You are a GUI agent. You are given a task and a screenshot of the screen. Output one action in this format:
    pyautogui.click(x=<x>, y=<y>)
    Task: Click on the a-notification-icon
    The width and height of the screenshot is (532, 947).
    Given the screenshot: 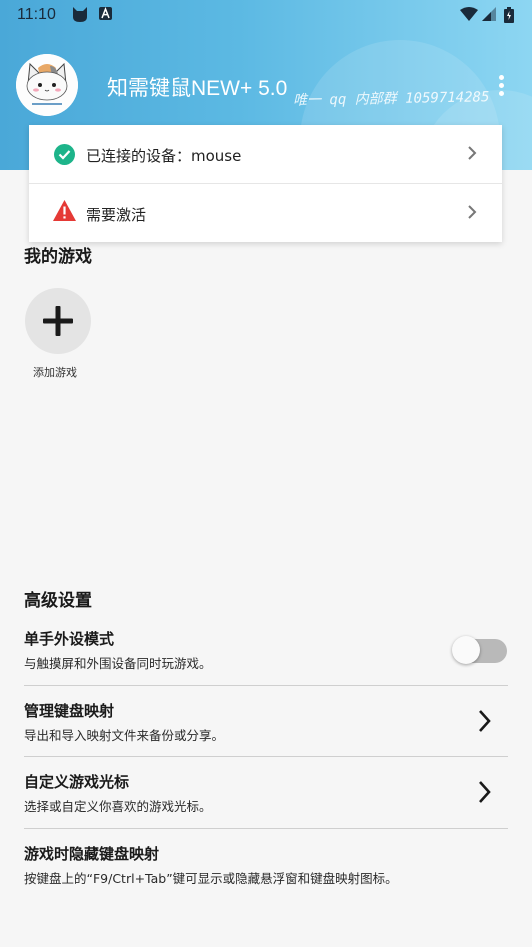 What is the action you would take?
    pyautogui.click(x=105, y=15)
    